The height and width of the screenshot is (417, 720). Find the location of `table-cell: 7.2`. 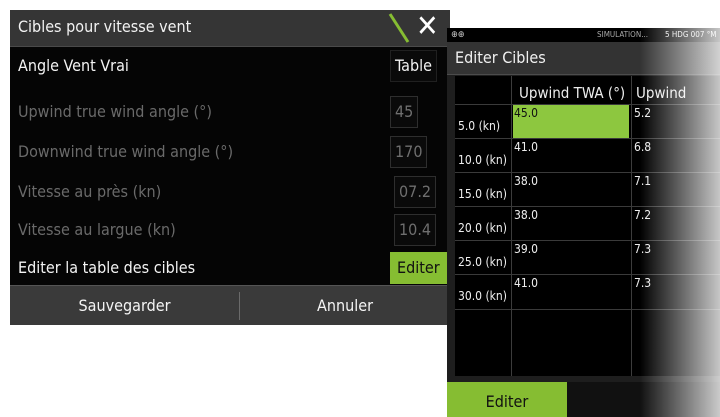

table-cell: 7.2 is located at coordinates (642, 215).